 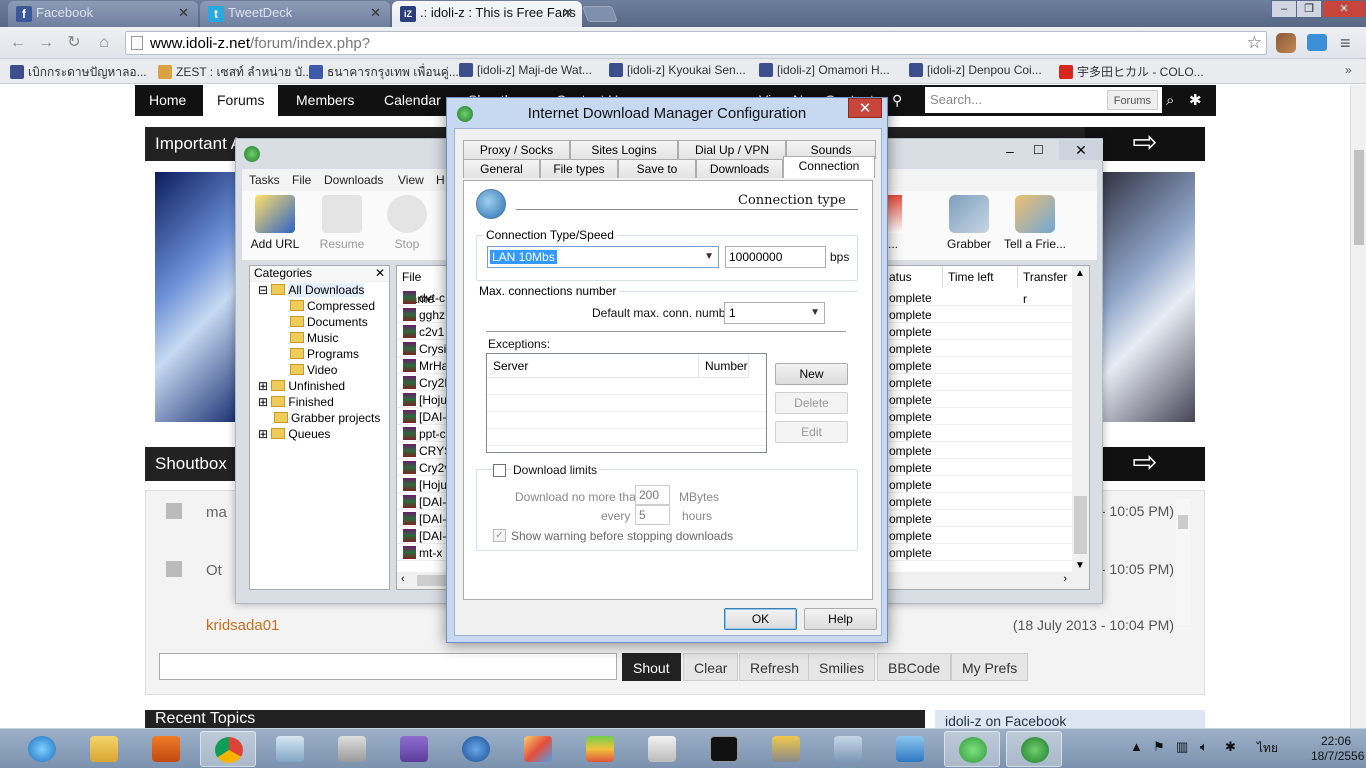 What do you see at coordinates (1286, 43) in the screenshot?
I see `instagram-icon` at bounding box center [1286, 43].